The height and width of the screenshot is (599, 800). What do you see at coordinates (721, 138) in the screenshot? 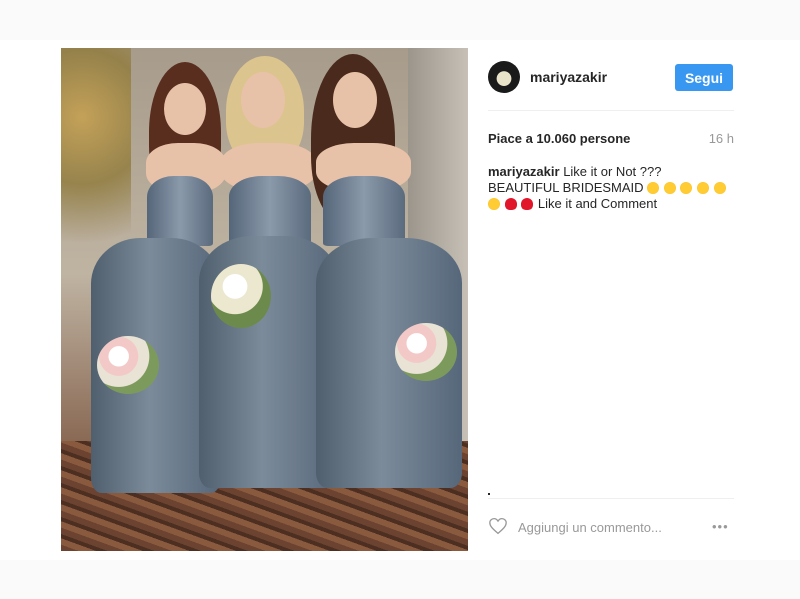
I see `post-time: 16 h` at bounding box center [721, 138].